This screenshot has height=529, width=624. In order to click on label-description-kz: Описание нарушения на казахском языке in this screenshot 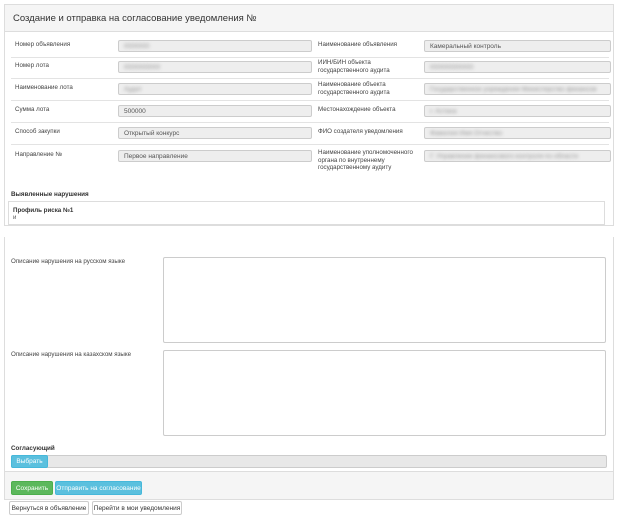, I will do `click(71, 354)`.